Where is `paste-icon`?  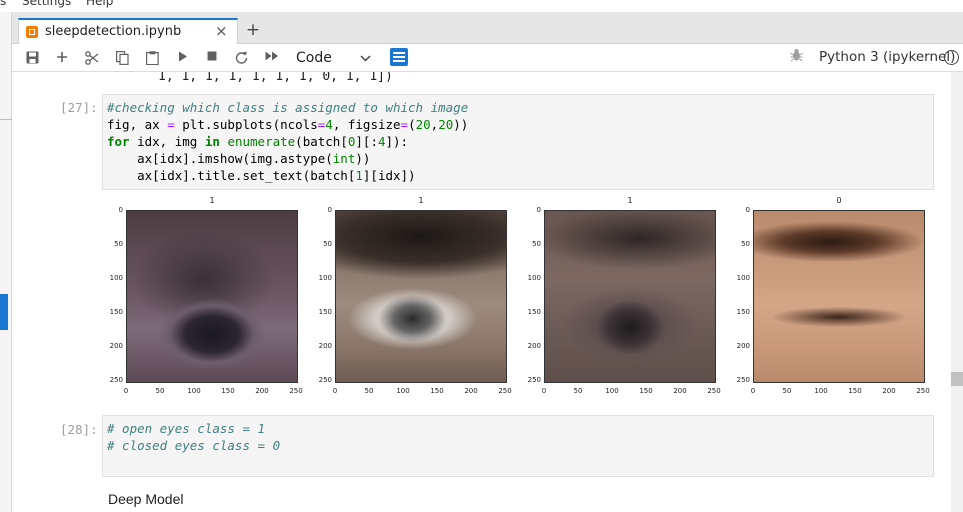 paste-icon is located at coordinates (152, 58).